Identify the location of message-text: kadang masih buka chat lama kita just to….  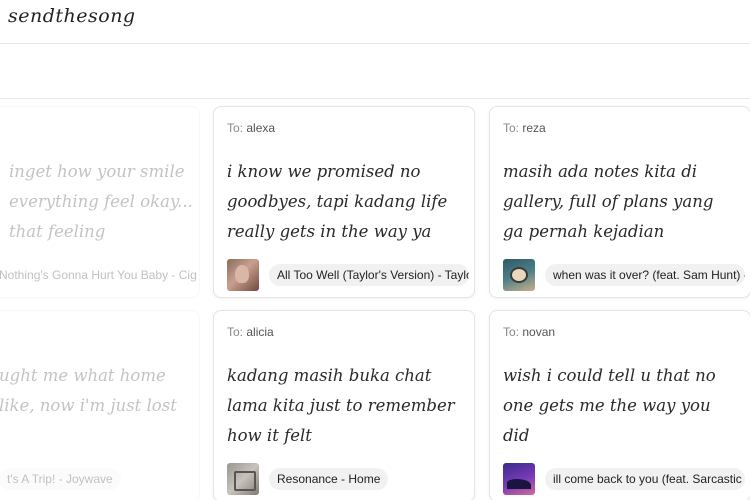
(341, 405).